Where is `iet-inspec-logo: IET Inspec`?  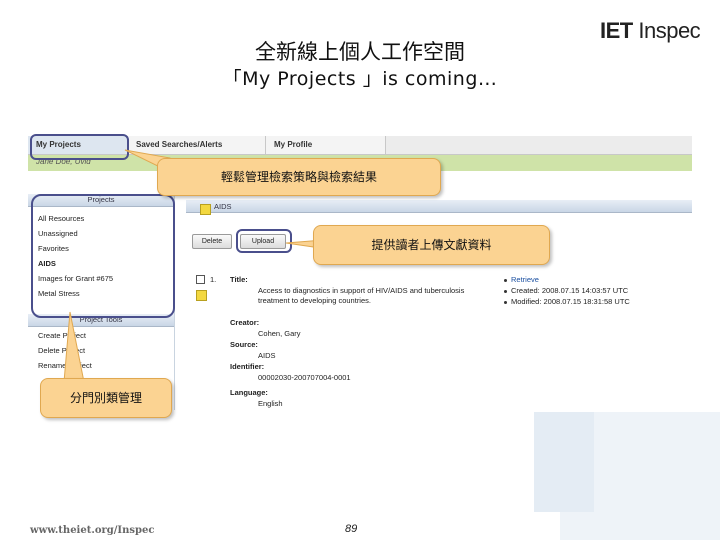 iet-inspec-logo: IET Inspec is located at coordinates (650, 31).